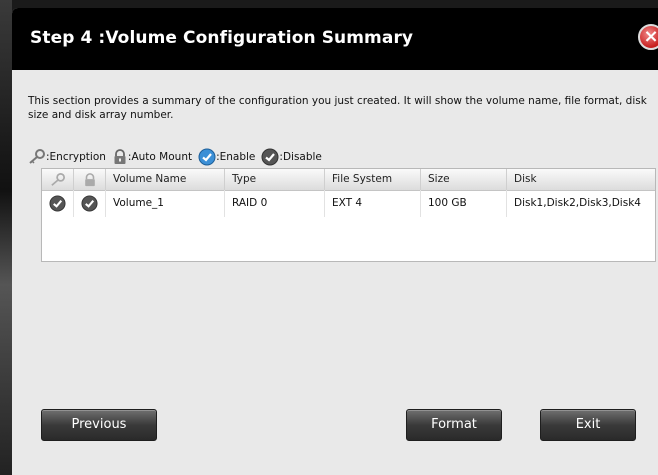  Describe the element at coordinates (207, 157) in the screenshot. I see `enable-check-icon` at that location.